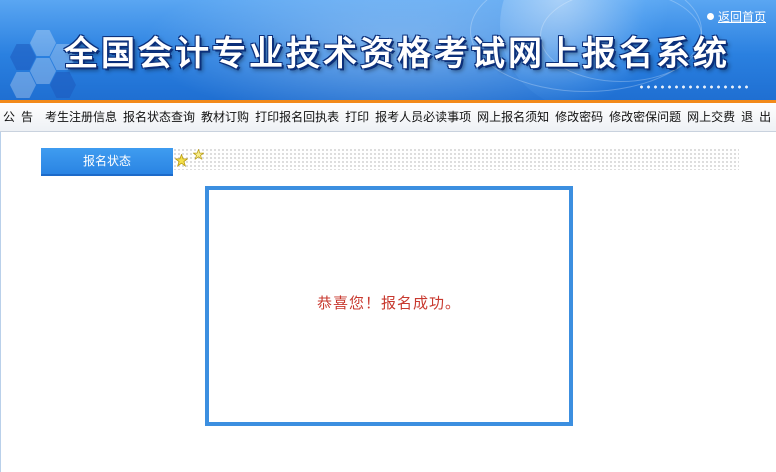  Describe the element at coordinates (741, 17) in the screenshot. I see `back-home-label: 返回首页` at that location.